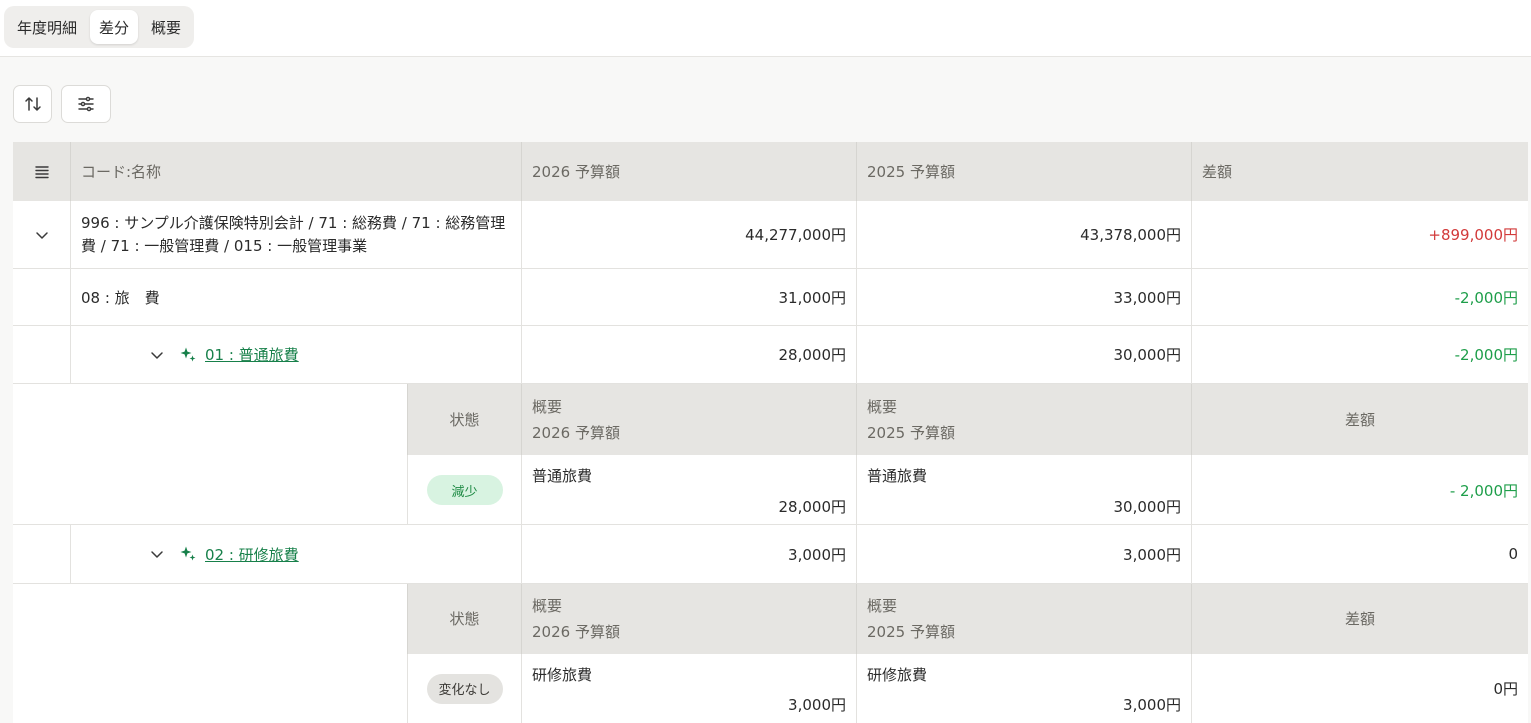 This screenshot has width=1531, height=723. I want to click on header-diff: 差額, so click(1359, 171).